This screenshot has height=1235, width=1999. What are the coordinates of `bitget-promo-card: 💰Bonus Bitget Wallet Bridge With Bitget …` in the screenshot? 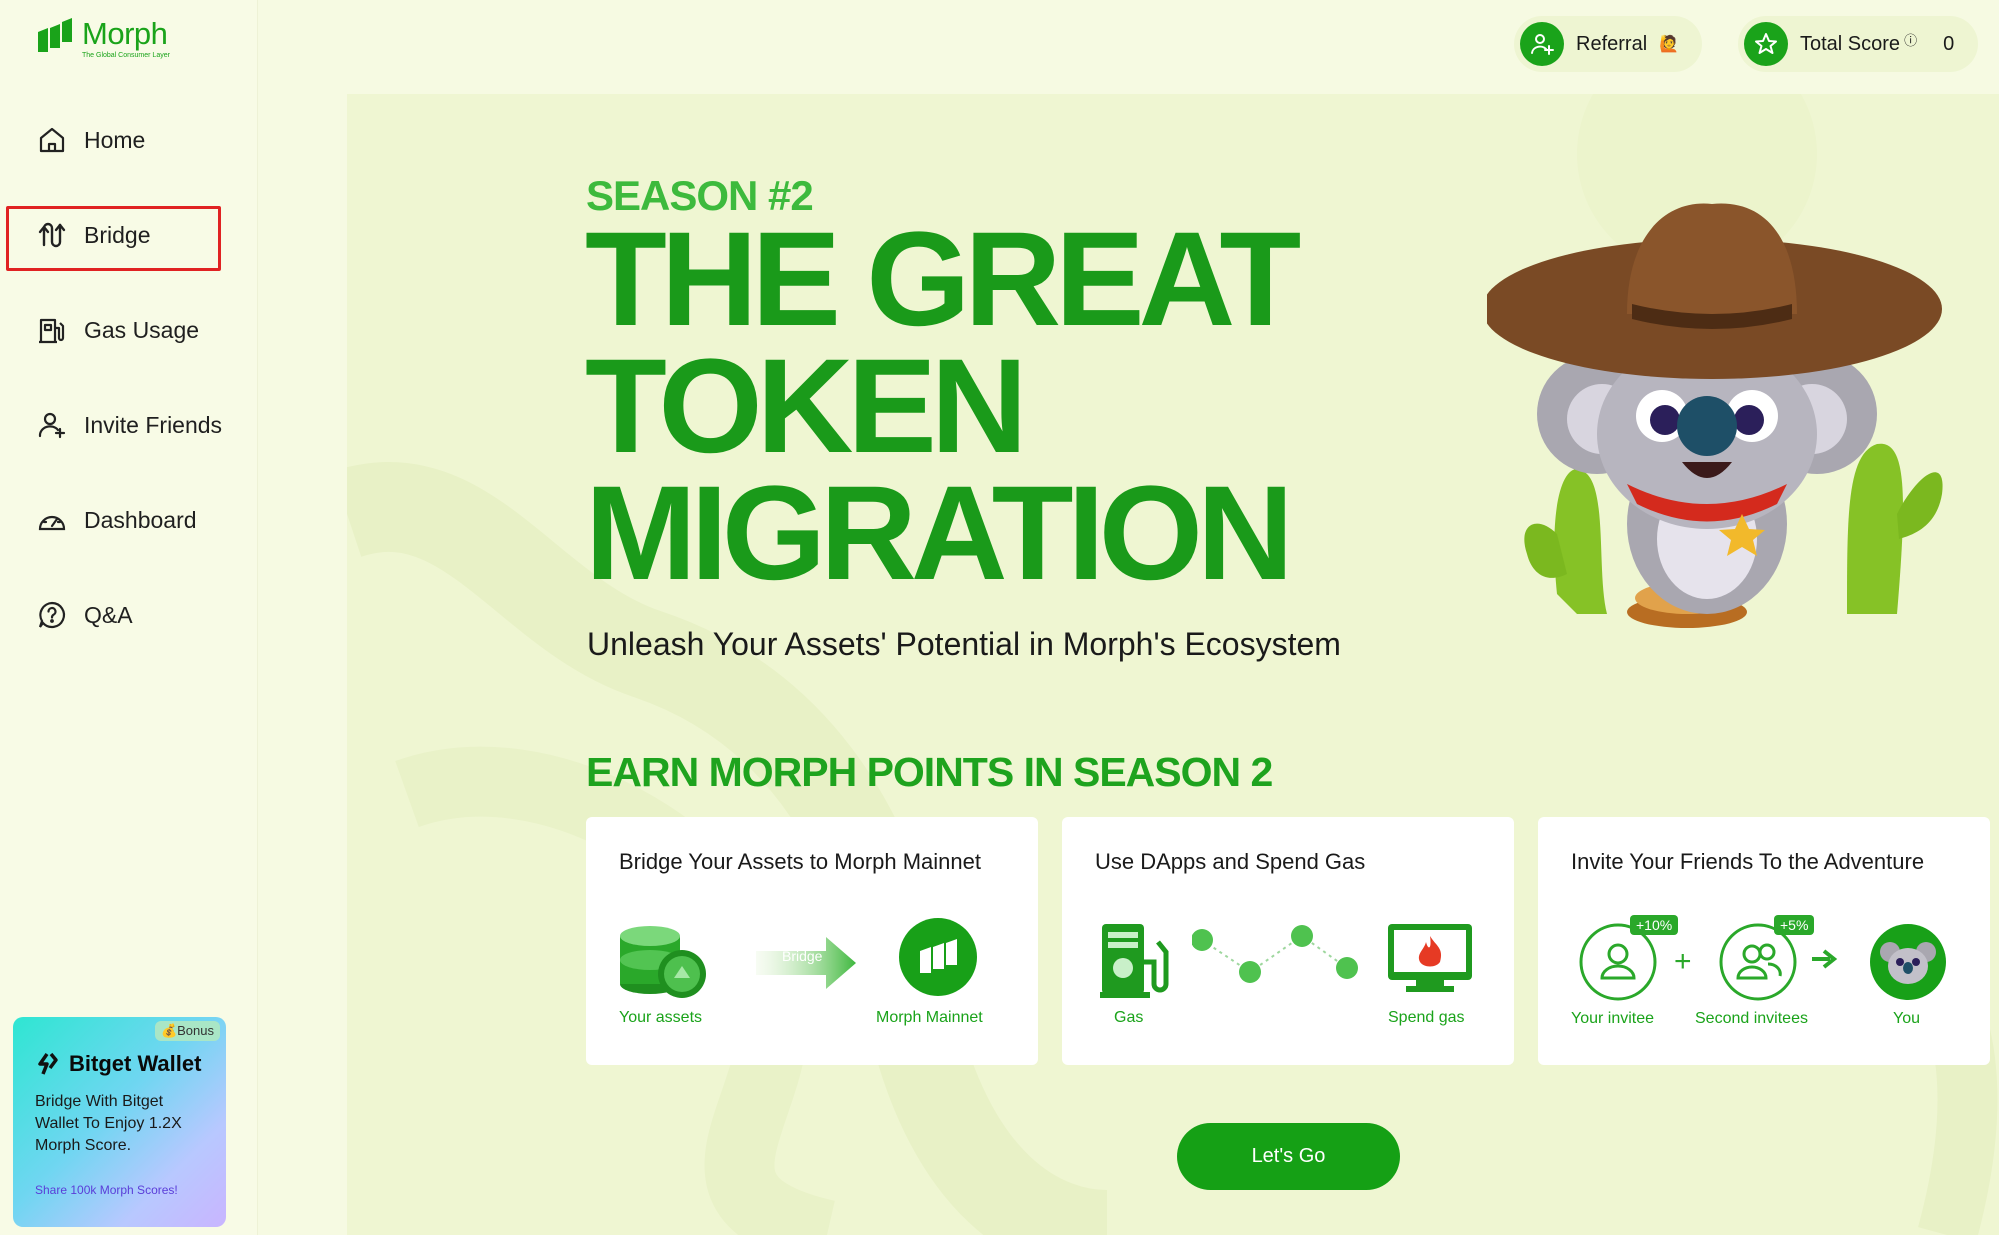 It's located at (119, 1122).